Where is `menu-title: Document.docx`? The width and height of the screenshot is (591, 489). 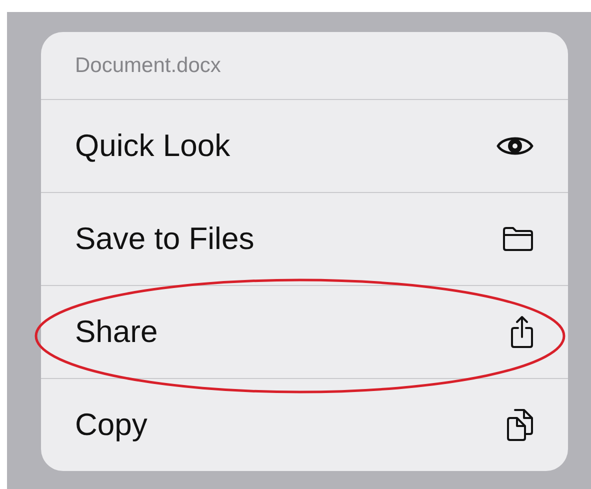 menu-title: Document.docx is located at coordinates (304, 66).